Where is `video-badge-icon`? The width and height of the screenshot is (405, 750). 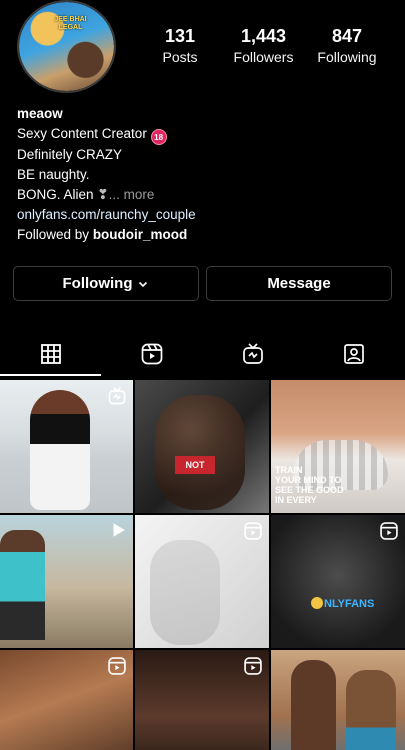
video-badge-icon is located at coordinates (119, 530).